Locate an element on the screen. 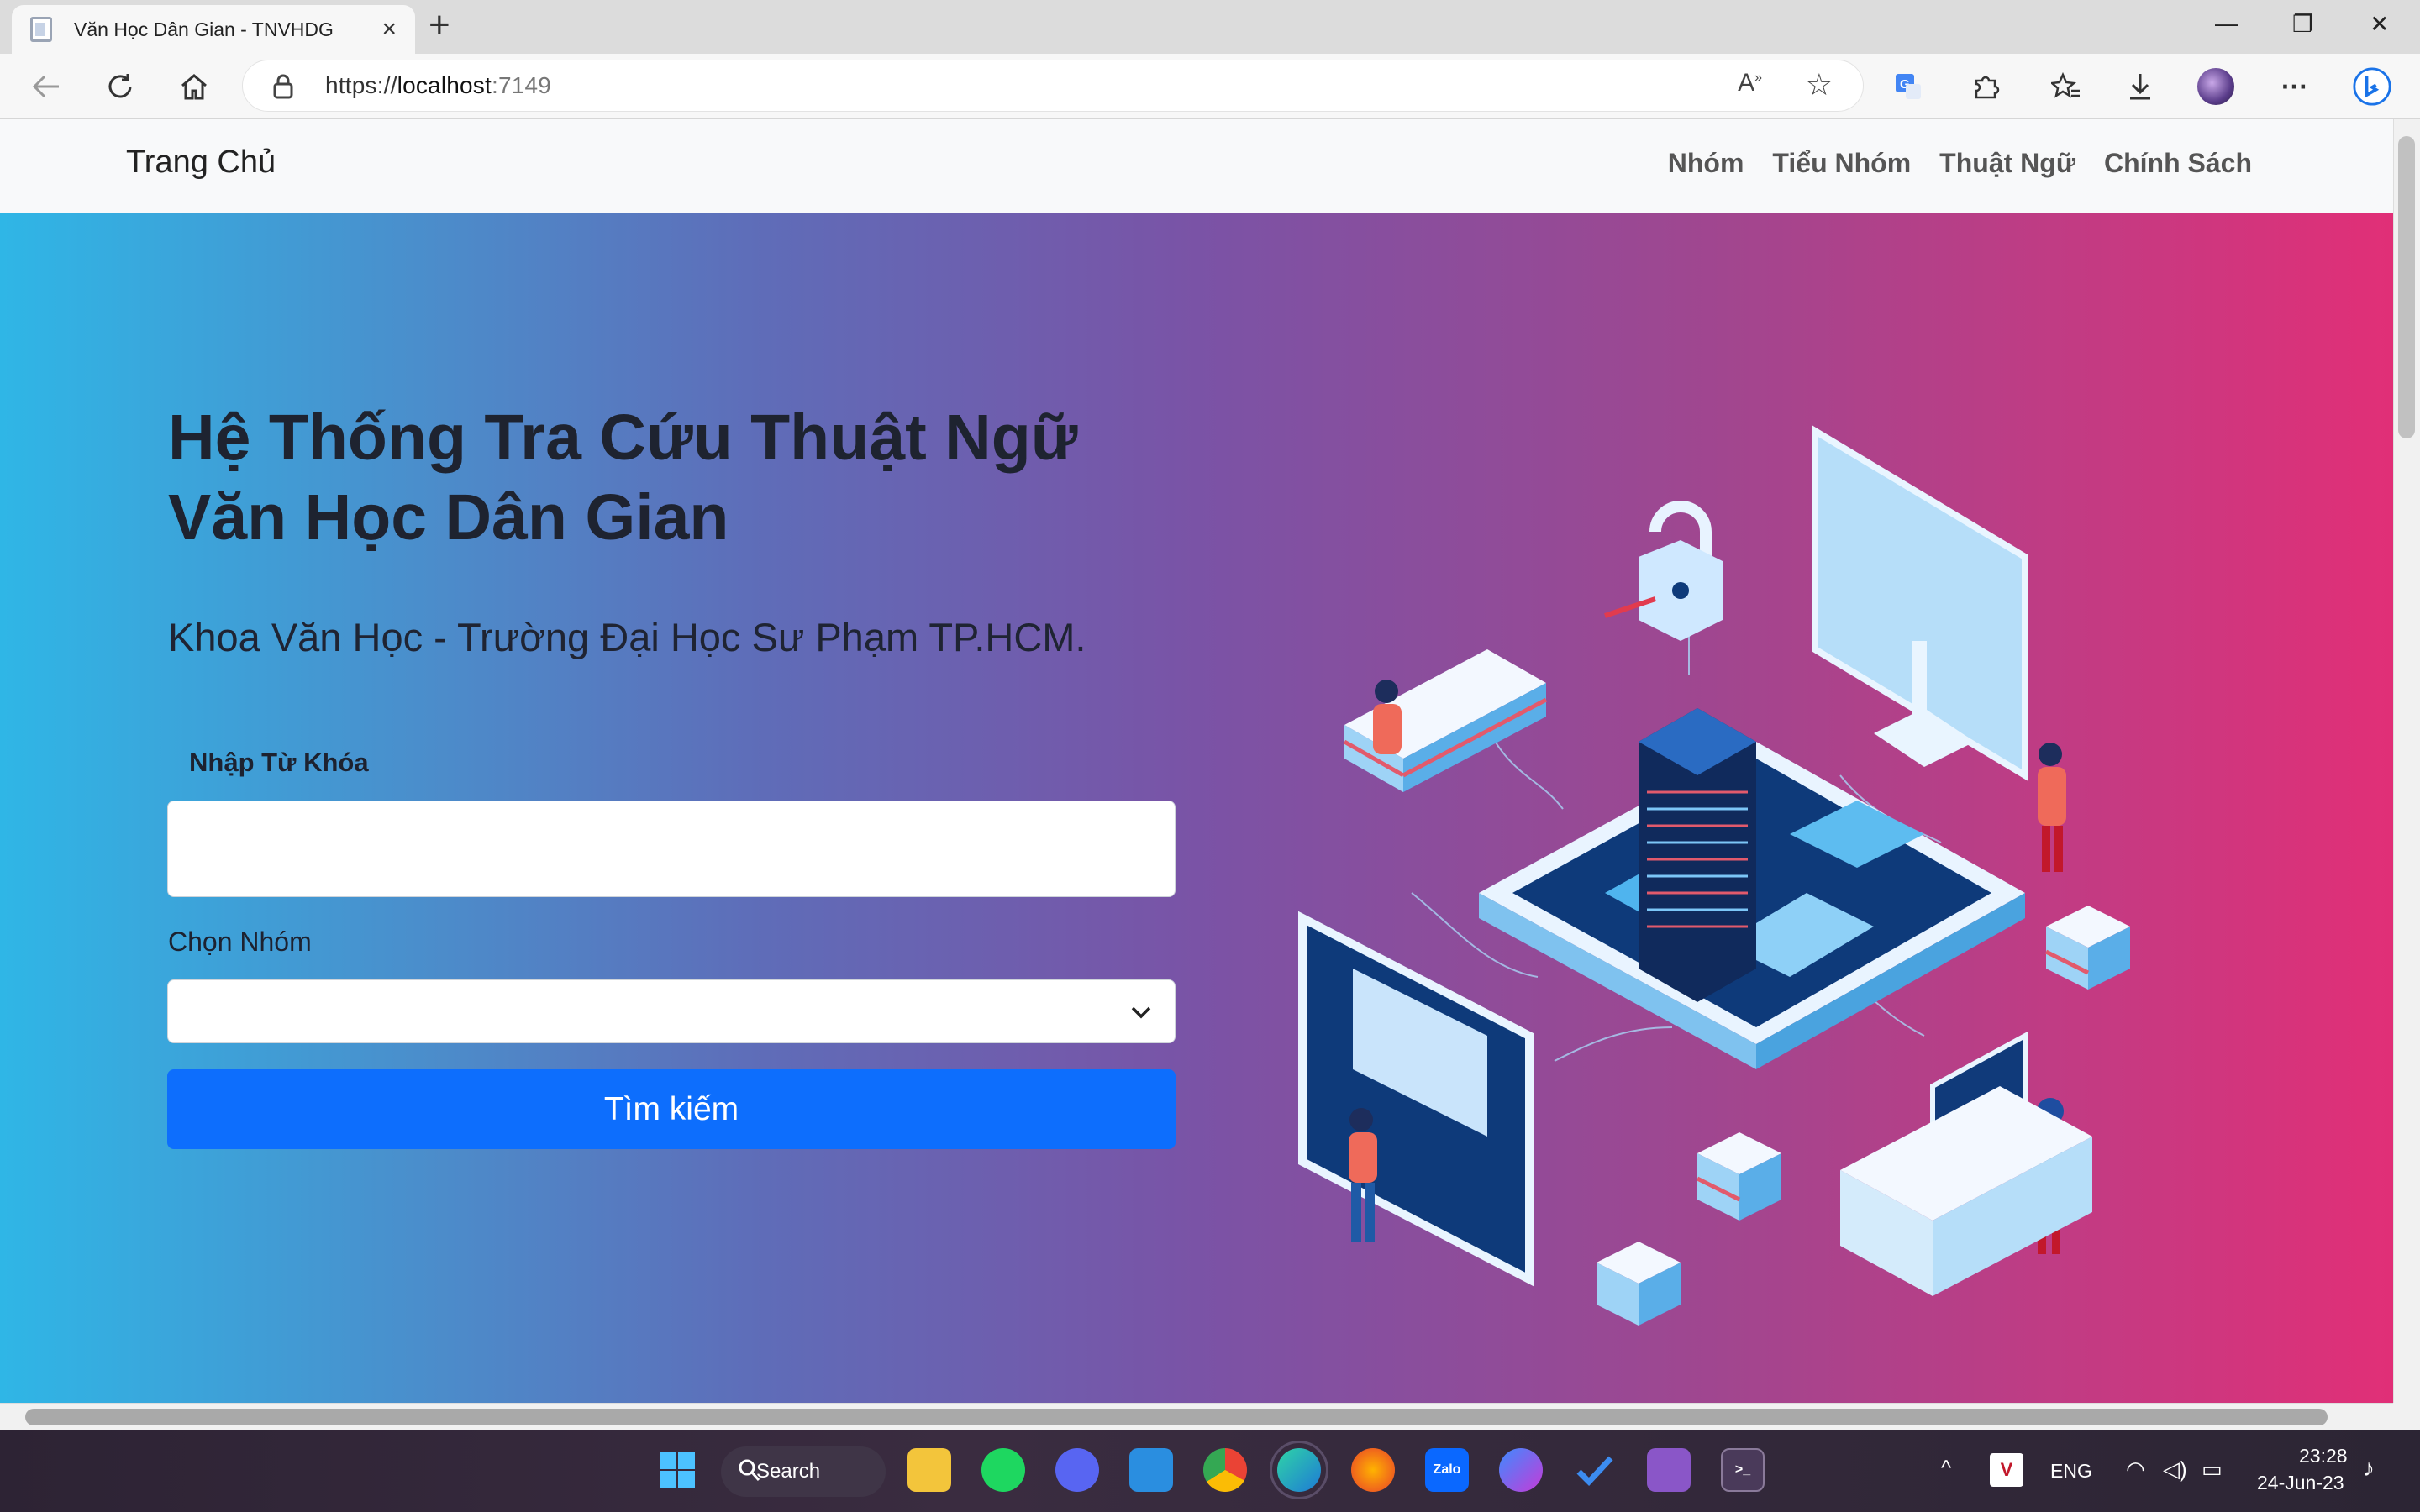  group-label: Chọn Nhóm is located at coordinates (240, 942).